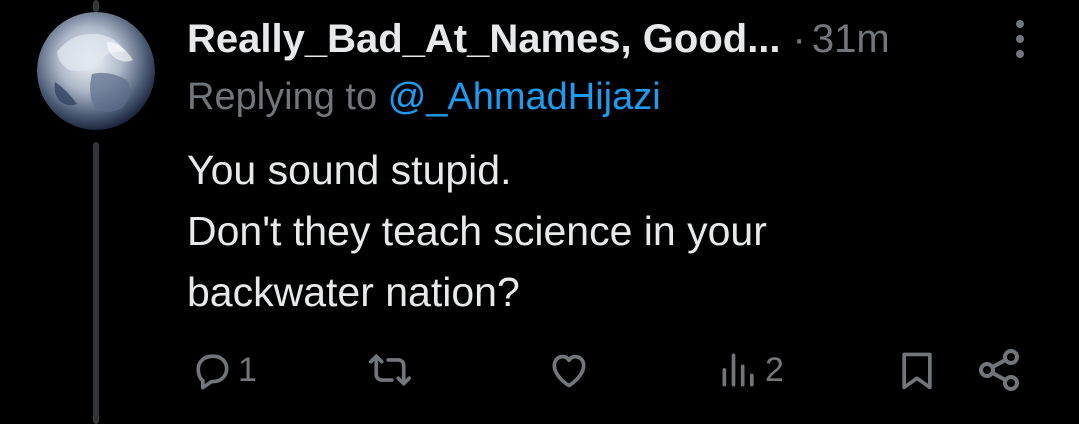  I want to click on replying-handle-link: @_AhmadHijazi, so click(524, 97).